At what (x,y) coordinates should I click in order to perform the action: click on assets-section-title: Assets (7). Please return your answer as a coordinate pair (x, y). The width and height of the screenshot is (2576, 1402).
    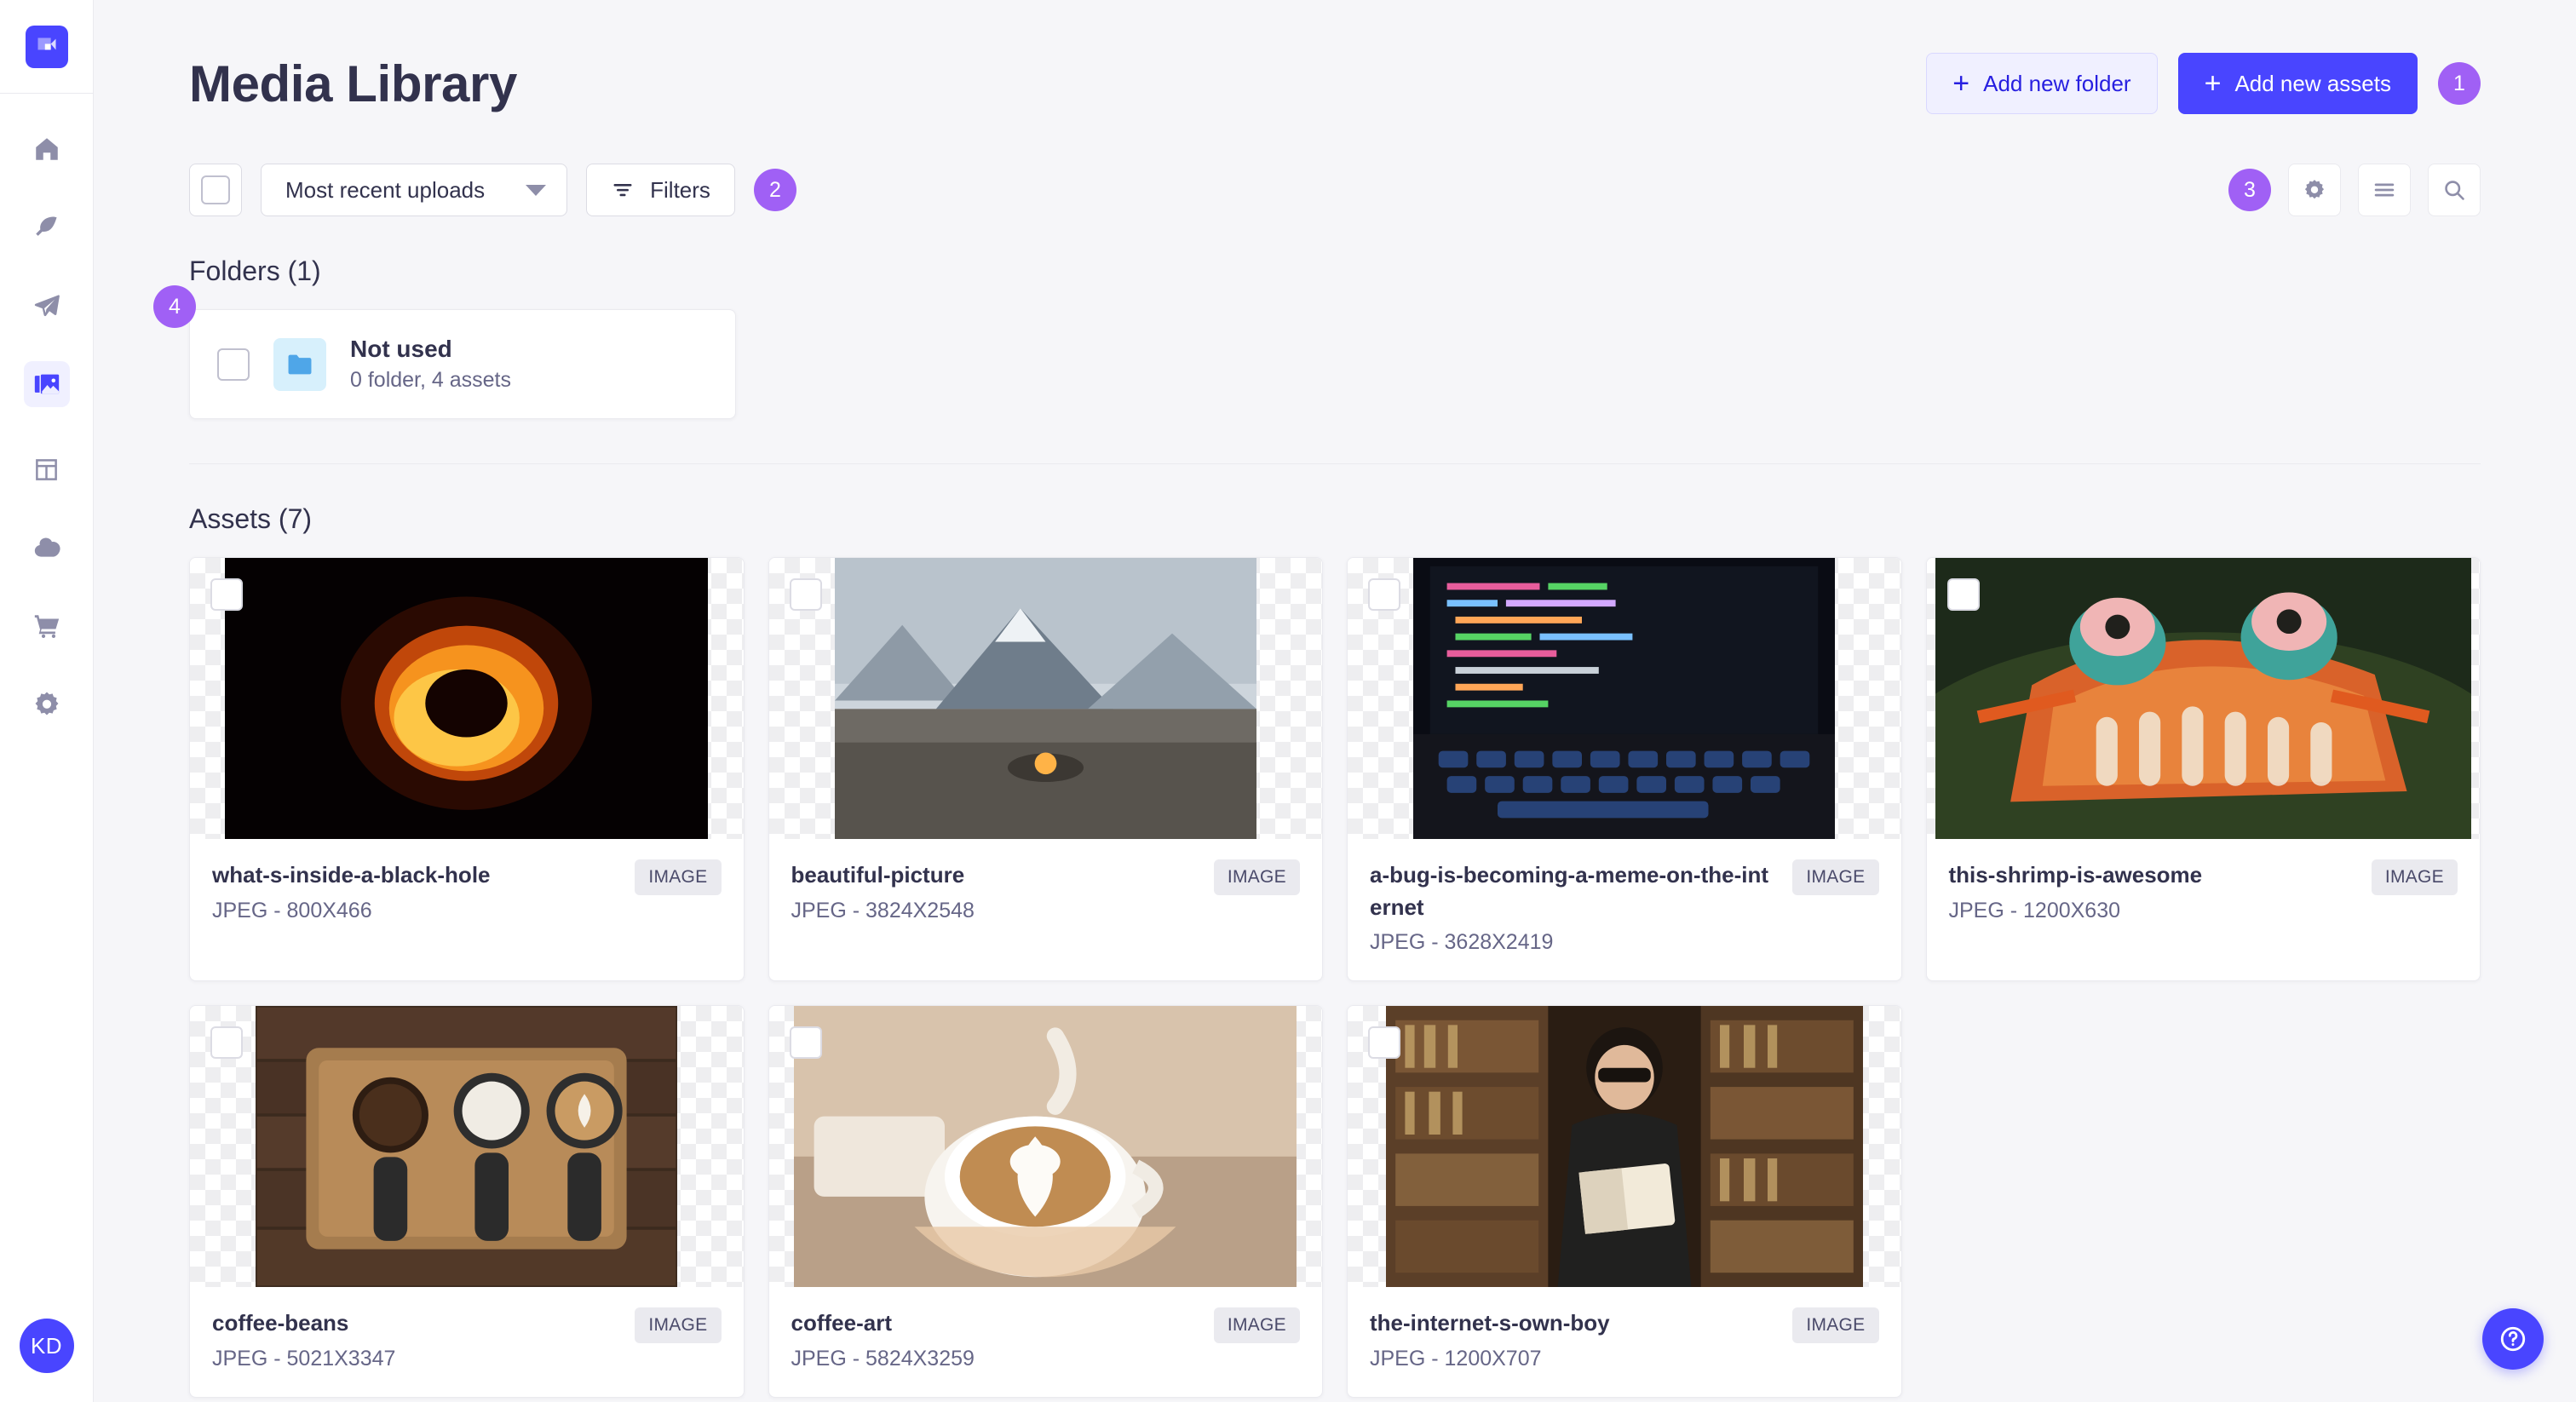
    Looking at the image, I should click on (251, 518).